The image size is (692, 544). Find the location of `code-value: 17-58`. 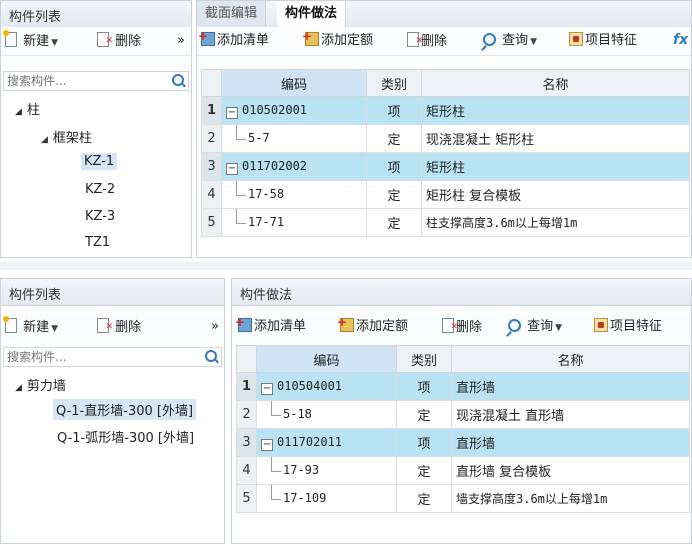

code-value: 17-58 is located at coordinates (255, 194).